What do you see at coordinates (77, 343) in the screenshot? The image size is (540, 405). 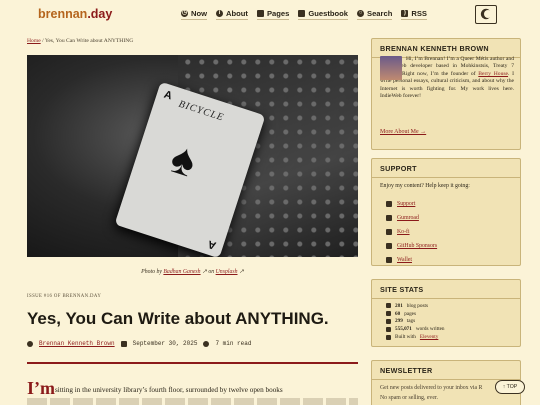 I see `author-link: Brennan Kenneth Brown` at bounding box center [77, 343].